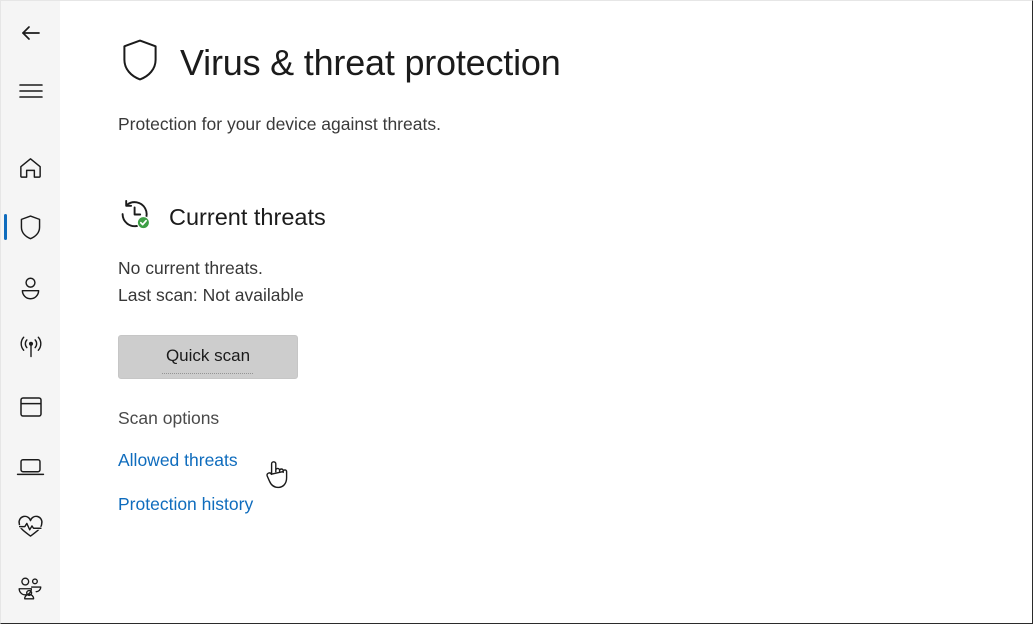  I want to click on current-threats-heading-row: Current threats, so click(575, 217).